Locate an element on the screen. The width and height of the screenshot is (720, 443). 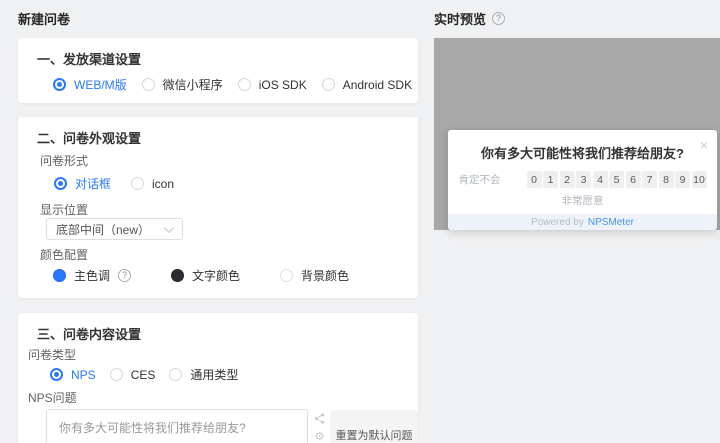
primary-color-swatch is located at coordinates (59, 275).